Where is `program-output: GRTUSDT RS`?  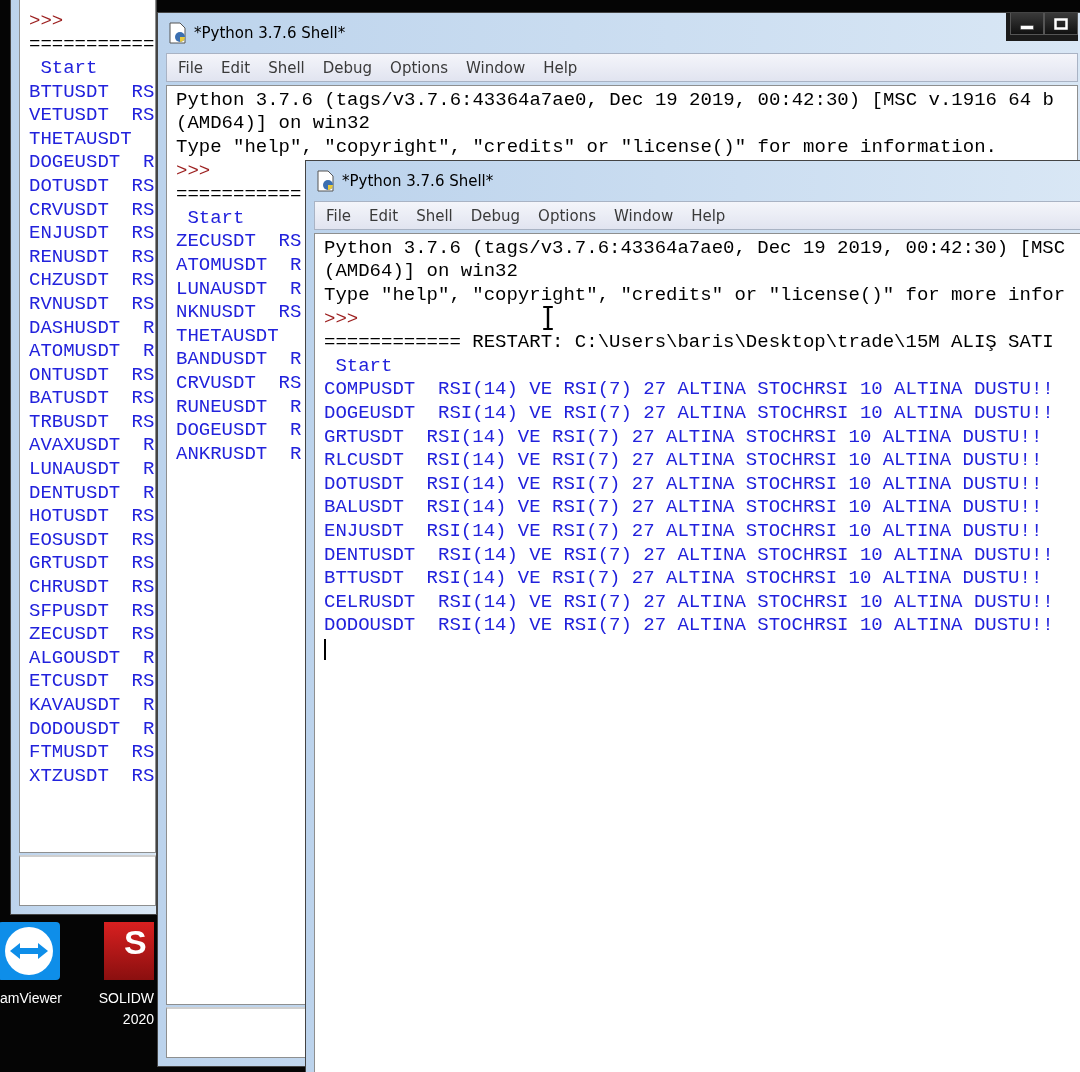 program-output: GRTUSDT RS is located at coordinates (92, 563).